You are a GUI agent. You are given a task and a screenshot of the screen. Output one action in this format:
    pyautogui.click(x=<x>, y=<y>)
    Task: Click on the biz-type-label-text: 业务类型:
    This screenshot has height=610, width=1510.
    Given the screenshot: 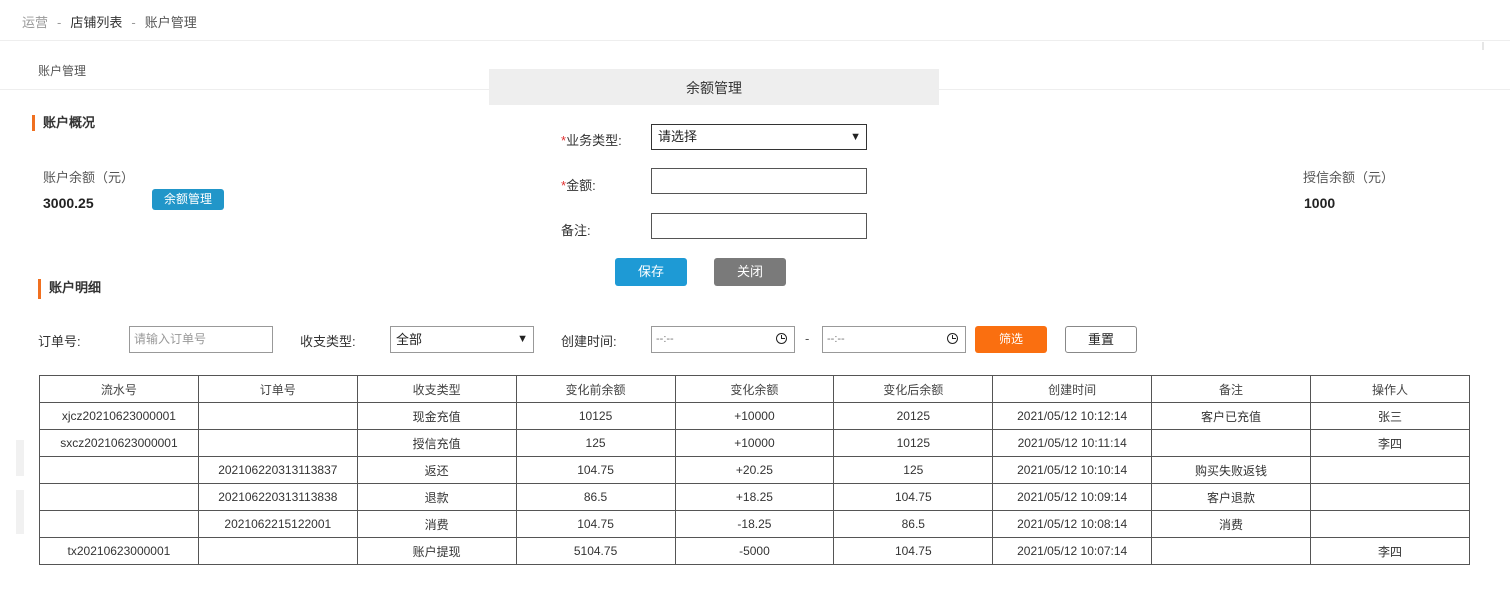 What is the action you would take?
    pyautogui.click(x=594, y=140)
    